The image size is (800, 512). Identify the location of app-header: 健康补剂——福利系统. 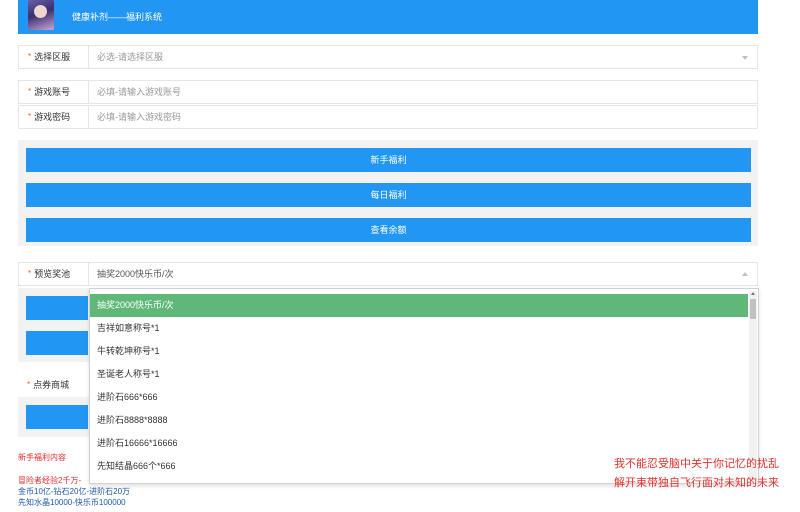
(388, 17).